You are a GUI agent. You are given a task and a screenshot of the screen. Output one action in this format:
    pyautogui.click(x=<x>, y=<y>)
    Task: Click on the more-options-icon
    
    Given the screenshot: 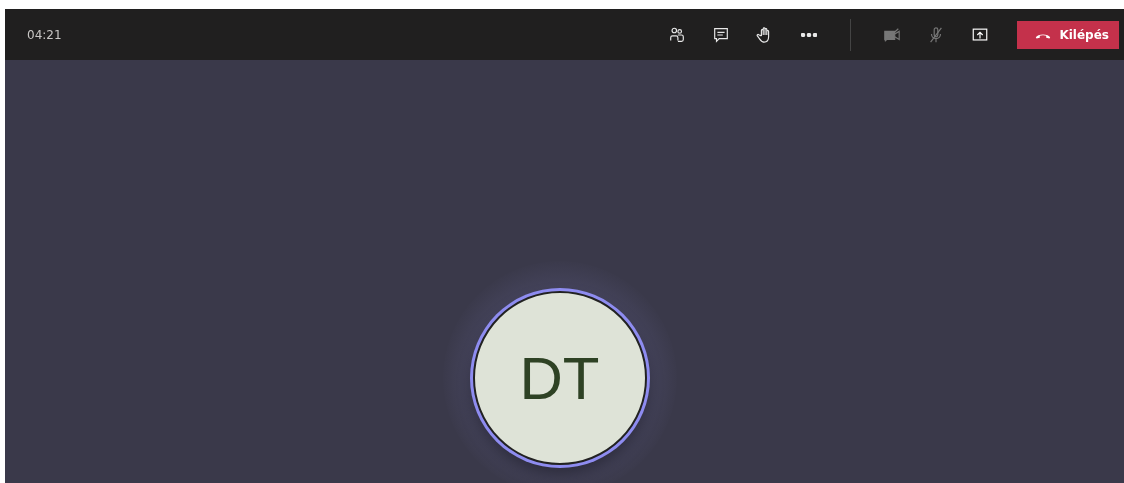 What is the action you would take?
    pyautogui.click(x=809, y=34)
    